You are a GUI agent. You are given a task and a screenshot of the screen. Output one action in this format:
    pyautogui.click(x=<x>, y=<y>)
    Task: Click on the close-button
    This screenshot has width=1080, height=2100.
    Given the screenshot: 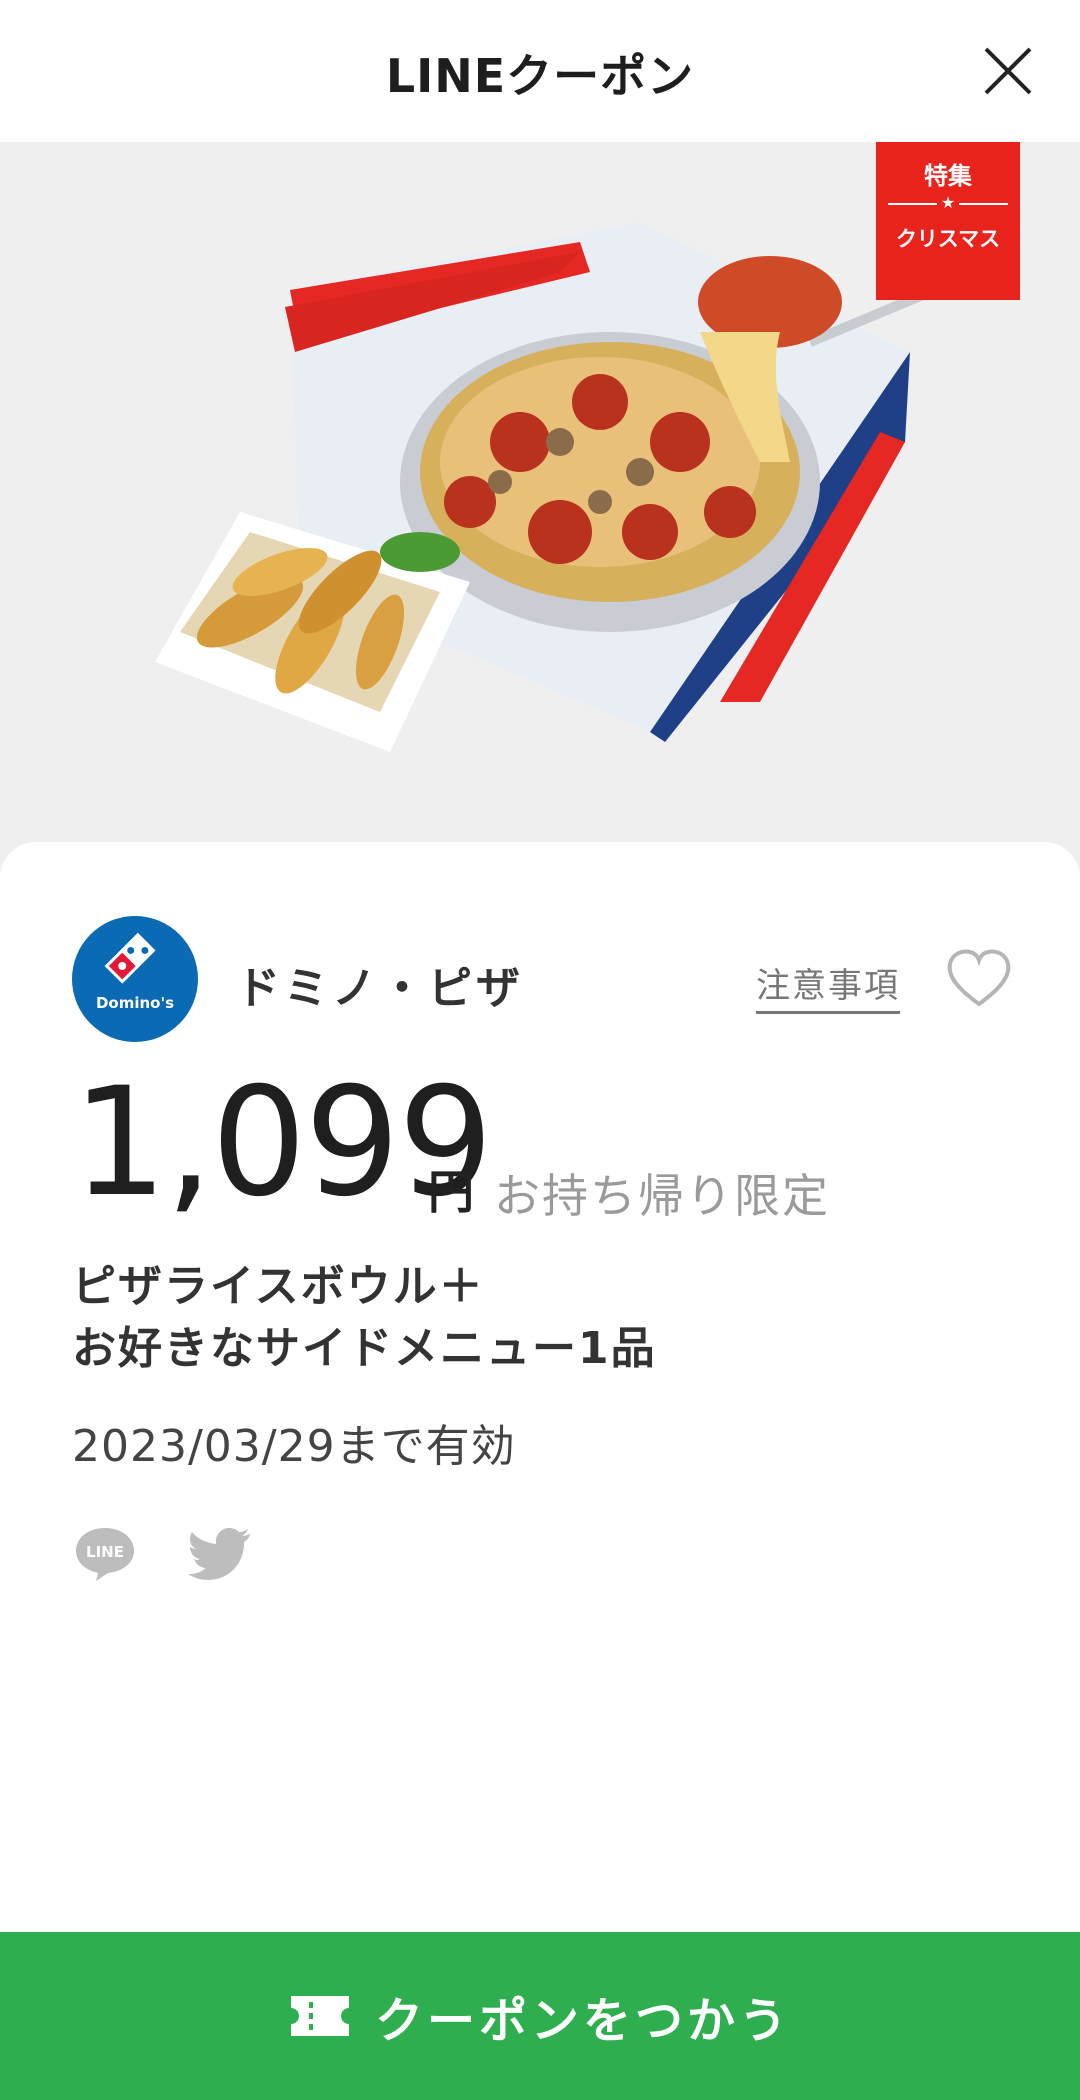 What is the action you would take?
    pyautogui.click(x=1008, y=71)
    